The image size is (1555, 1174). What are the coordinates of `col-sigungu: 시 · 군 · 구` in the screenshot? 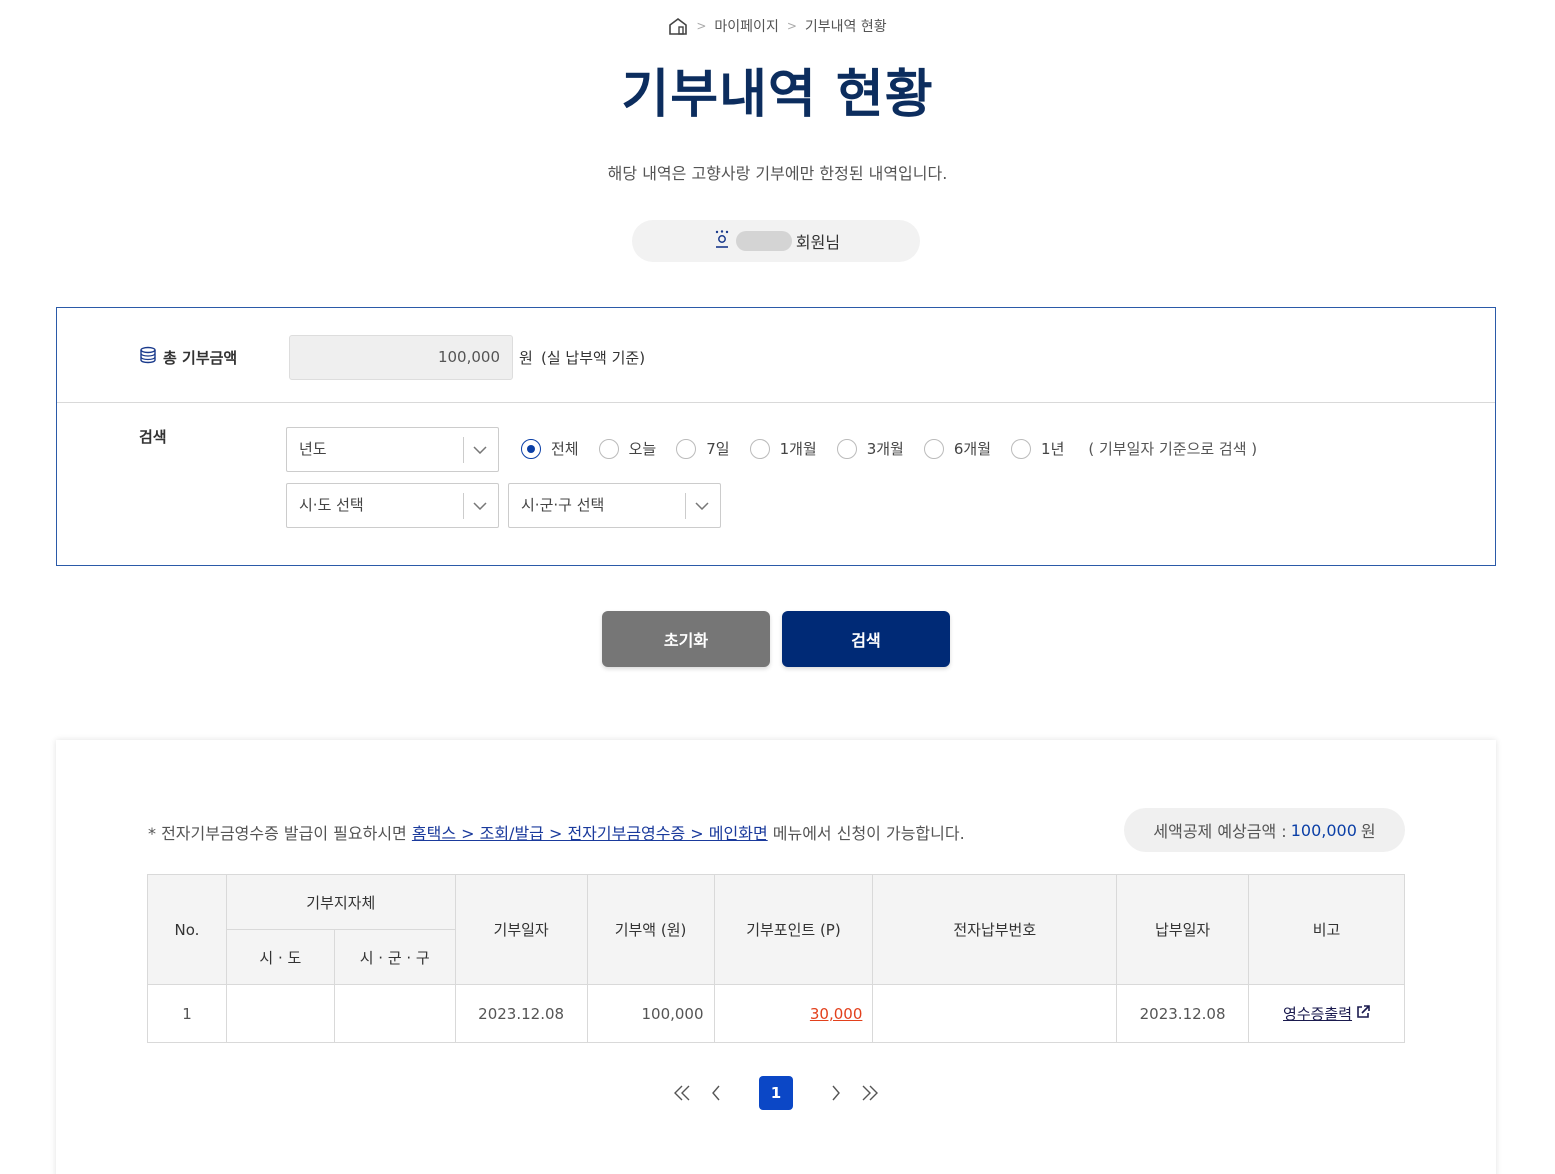 It's located at (394, 957).